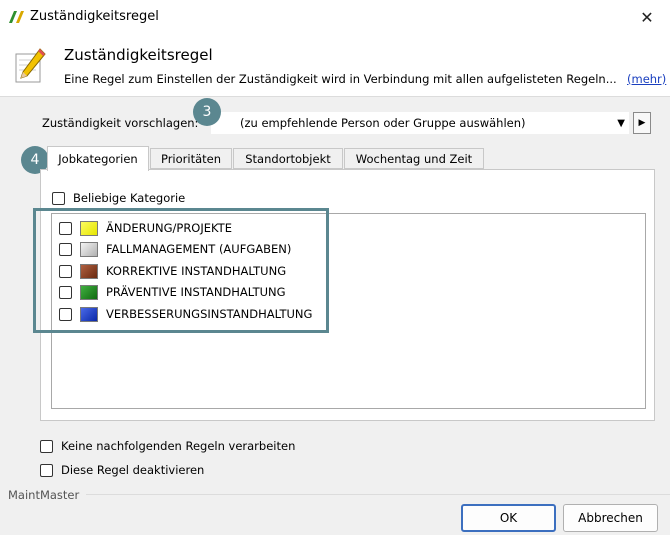  What do you see at coordinates (621, 123) in the screenshot?
I see `dropdown-caret-icon: ▼` at bounding box center [621, 123].